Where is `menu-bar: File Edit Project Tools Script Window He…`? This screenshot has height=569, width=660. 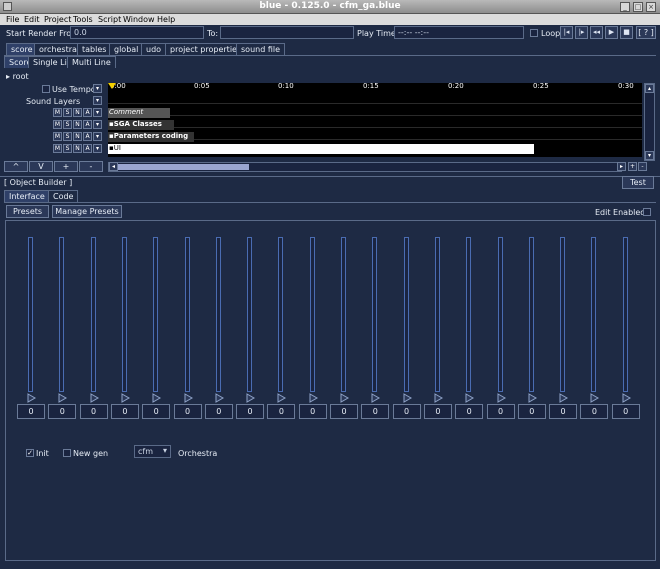 menu-bar: File Edit Project Tools Script Window He… is located at coordinates (330, 19).